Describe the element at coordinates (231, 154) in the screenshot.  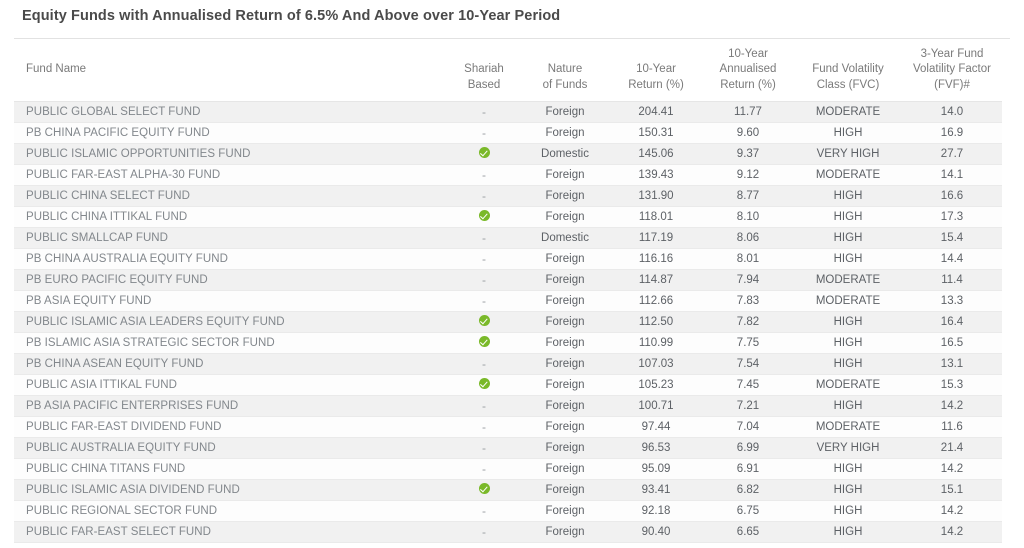
I see `cell-fund-name: PUBLIC ISLAMIC OPPORTUNITIES FUND` at that location.